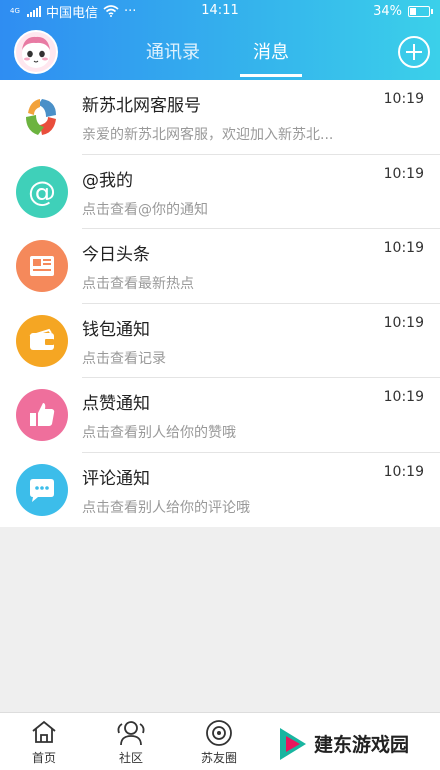  Describe the element at coordinates (159, 433) in the screenshot. I see `message-preview: 点击查看别人给你的赞哦` at that location.